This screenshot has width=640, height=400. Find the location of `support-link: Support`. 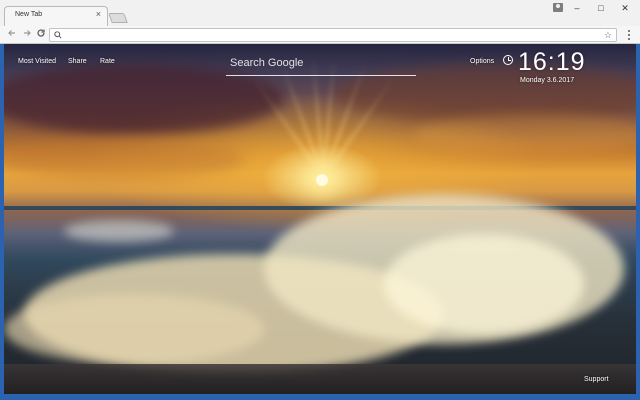

support-link: Support is located at coordinates (596, 379).